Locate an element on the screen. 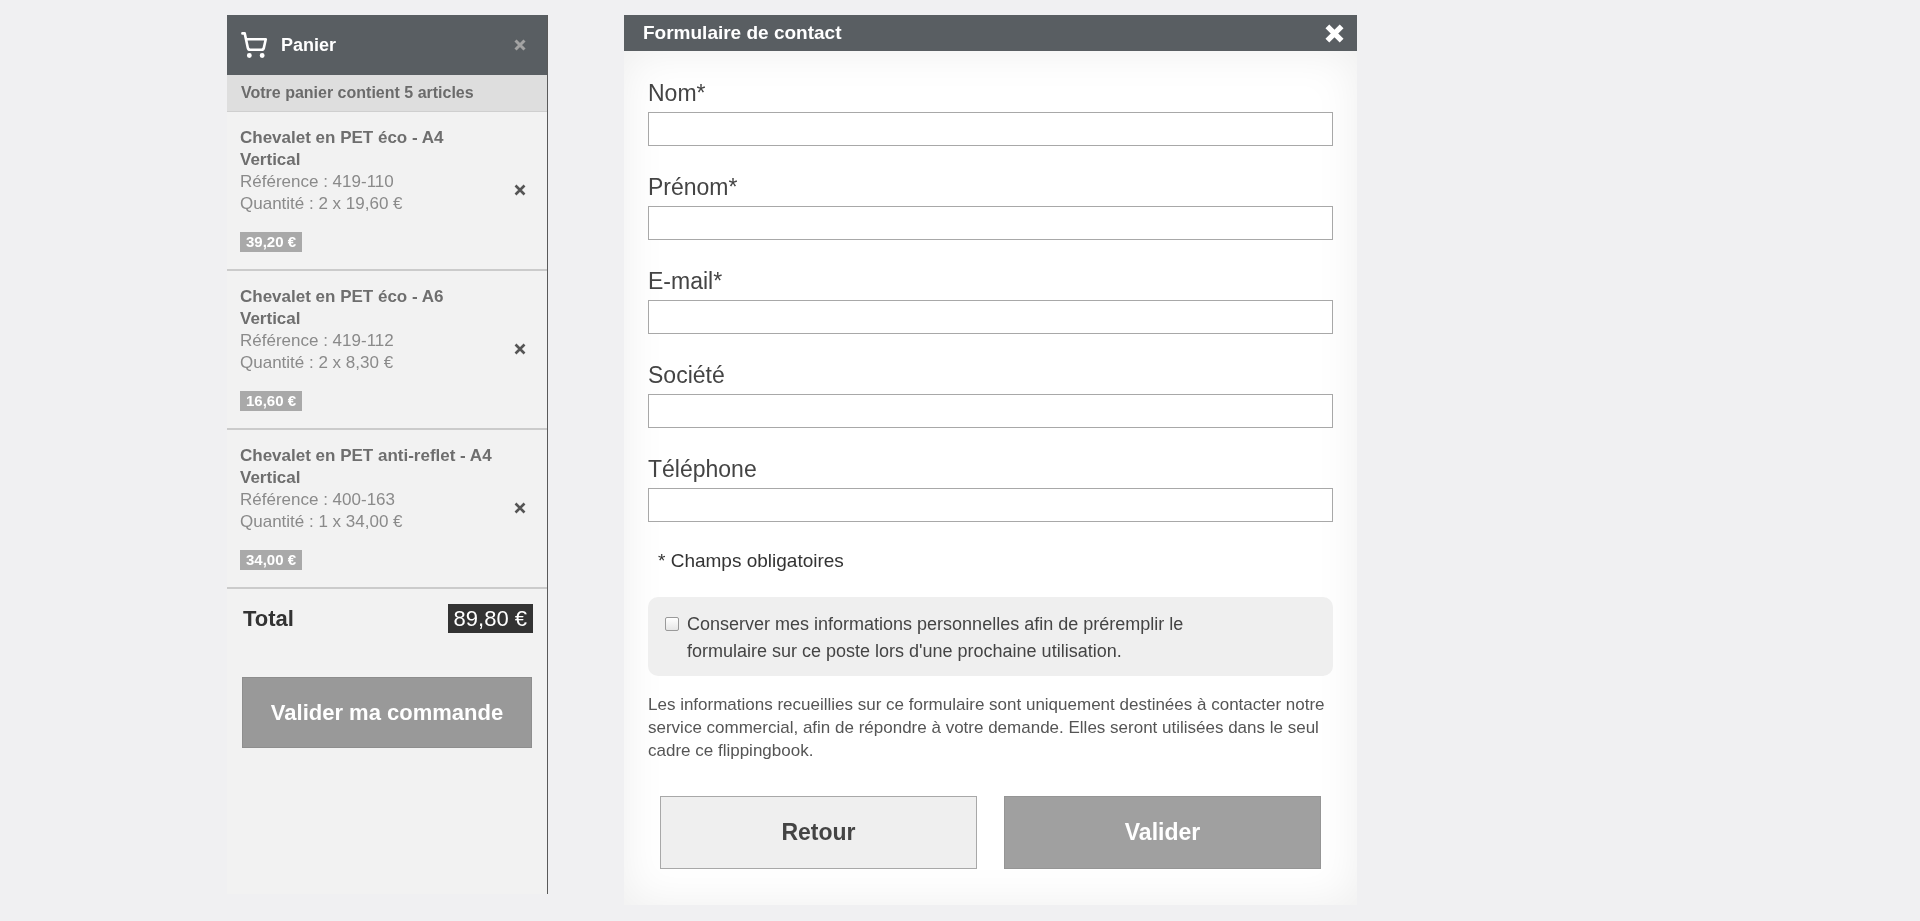 The height and width of the screenshot is (921, 1920). checkout-button: Valider ma commande is located at coordinates (387, 712).